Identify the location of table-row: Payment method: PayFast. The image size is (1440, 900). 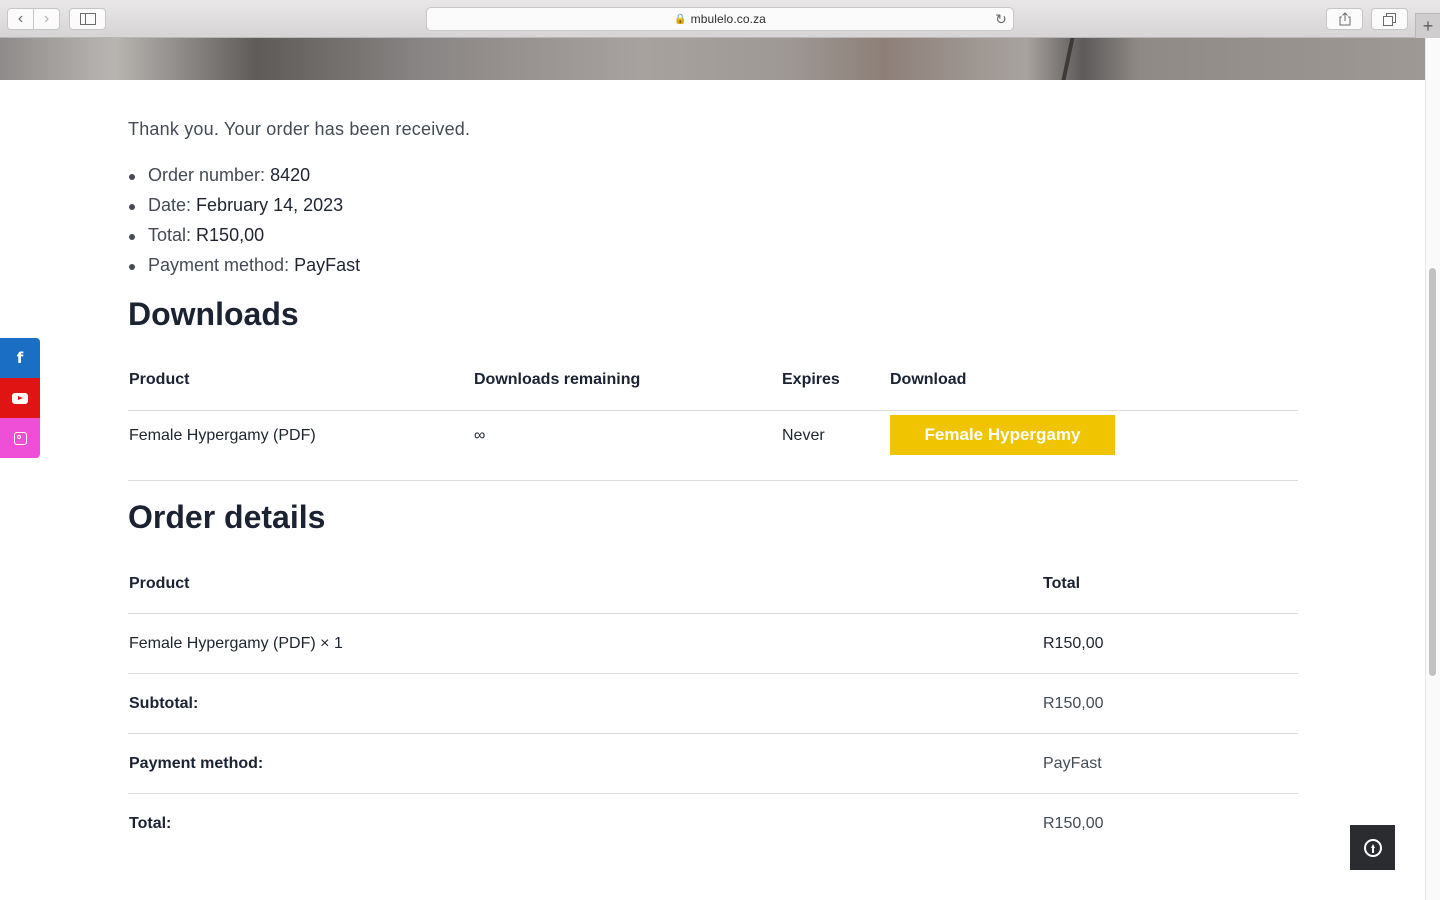
(713, 763).